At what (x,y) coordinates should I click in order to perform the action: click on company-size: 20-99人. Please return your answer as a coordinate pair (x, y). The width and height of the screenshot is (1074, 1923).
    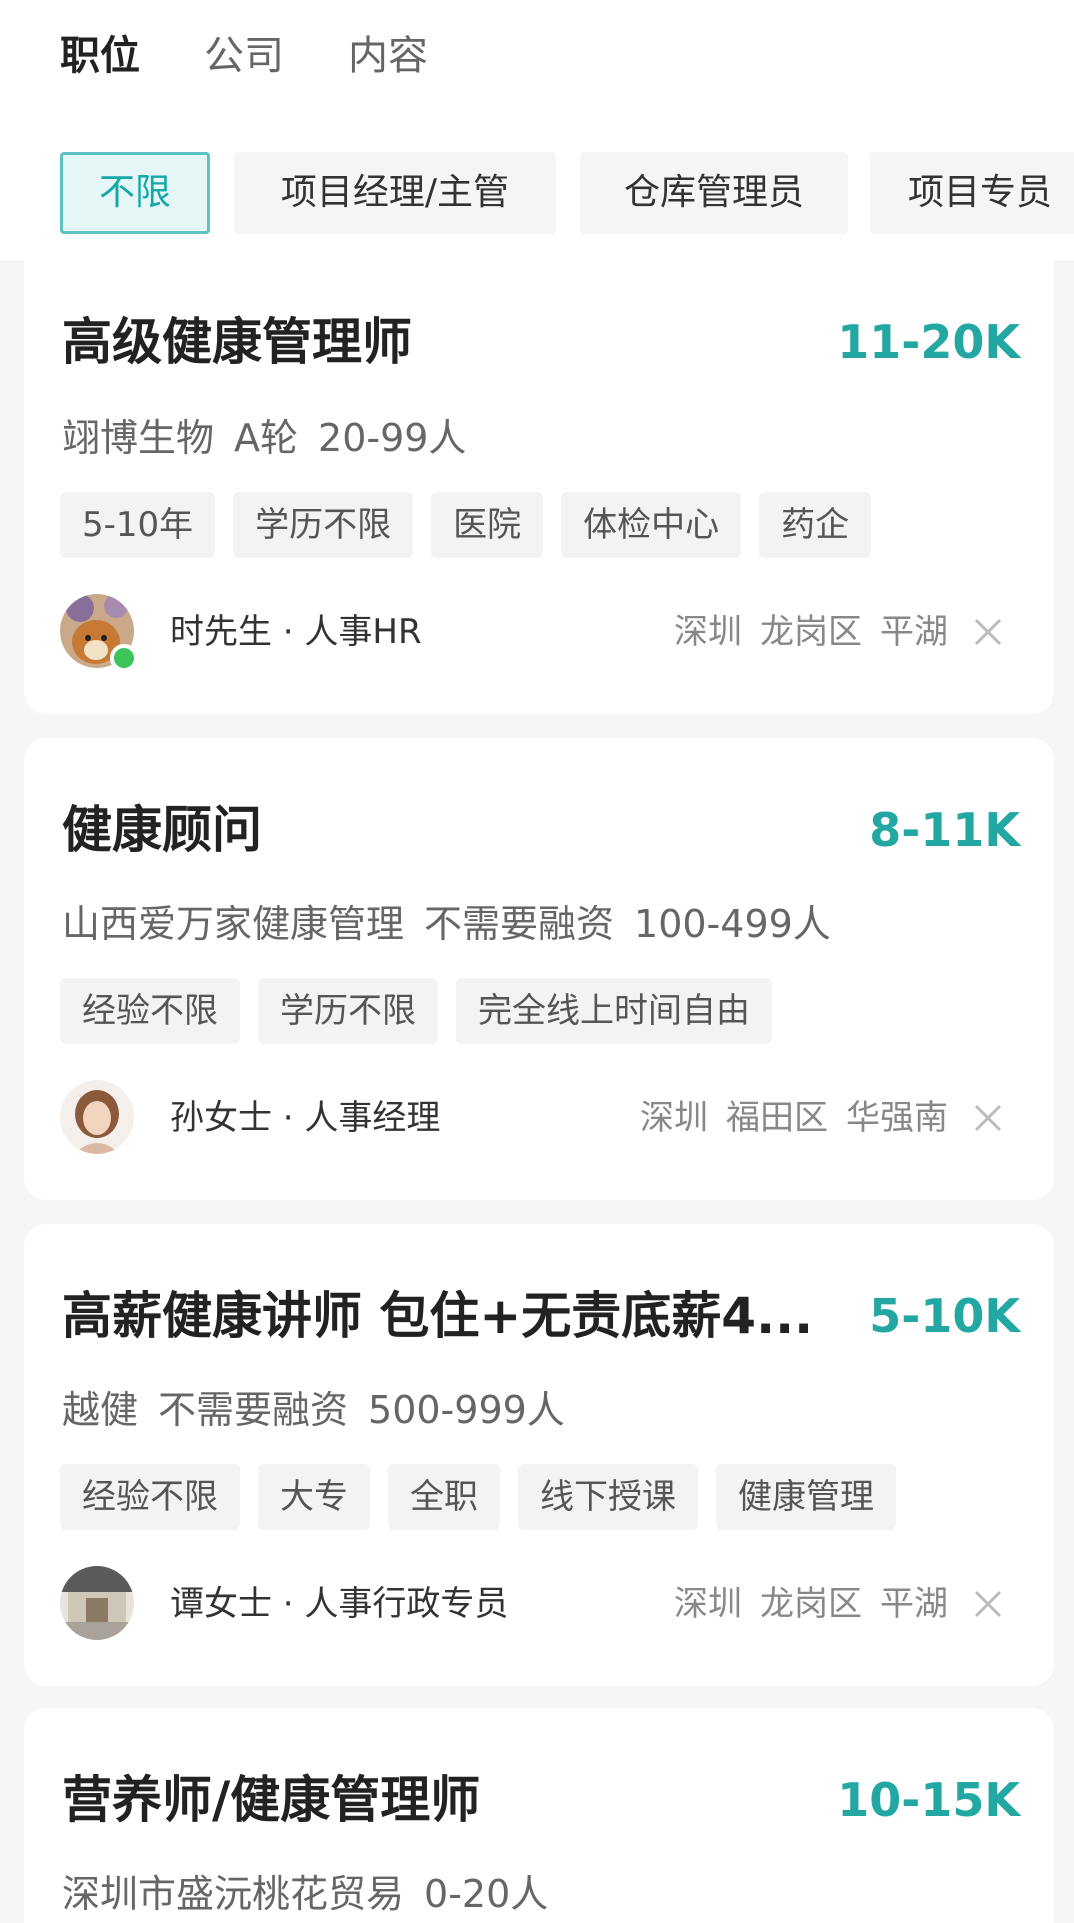
    Looking at the image, I should click on (392, 438).